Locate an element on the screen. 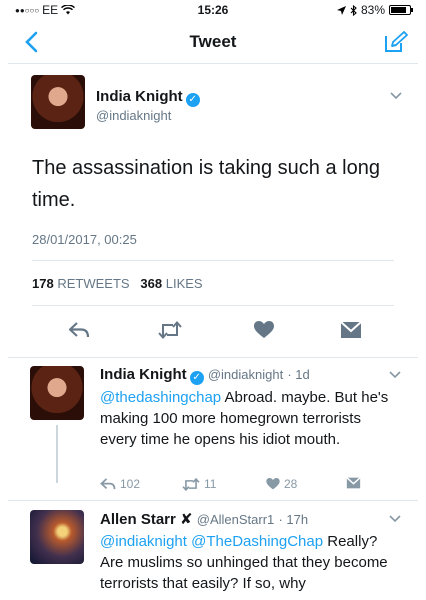  reply-count: 102 is located at coordinates (130, 484).